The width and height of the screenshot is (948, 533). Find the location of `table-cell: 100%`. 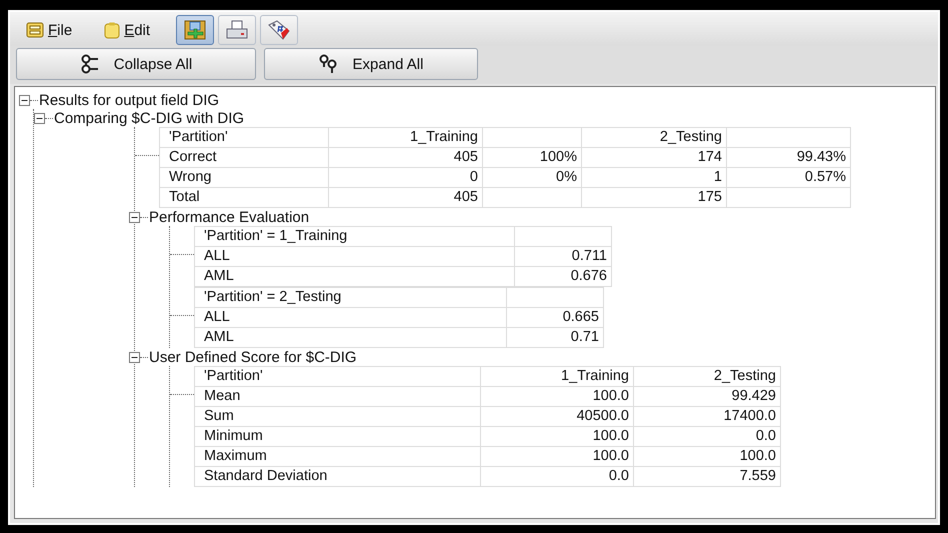

table-cell: 100% is located at coordinates (558, 157).